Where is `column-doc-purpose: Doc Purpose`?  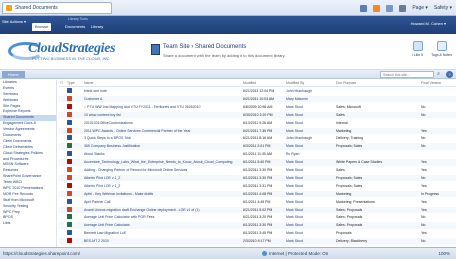 column-doc-purpose: Doc Purpose is located at coordinates (378, 83).